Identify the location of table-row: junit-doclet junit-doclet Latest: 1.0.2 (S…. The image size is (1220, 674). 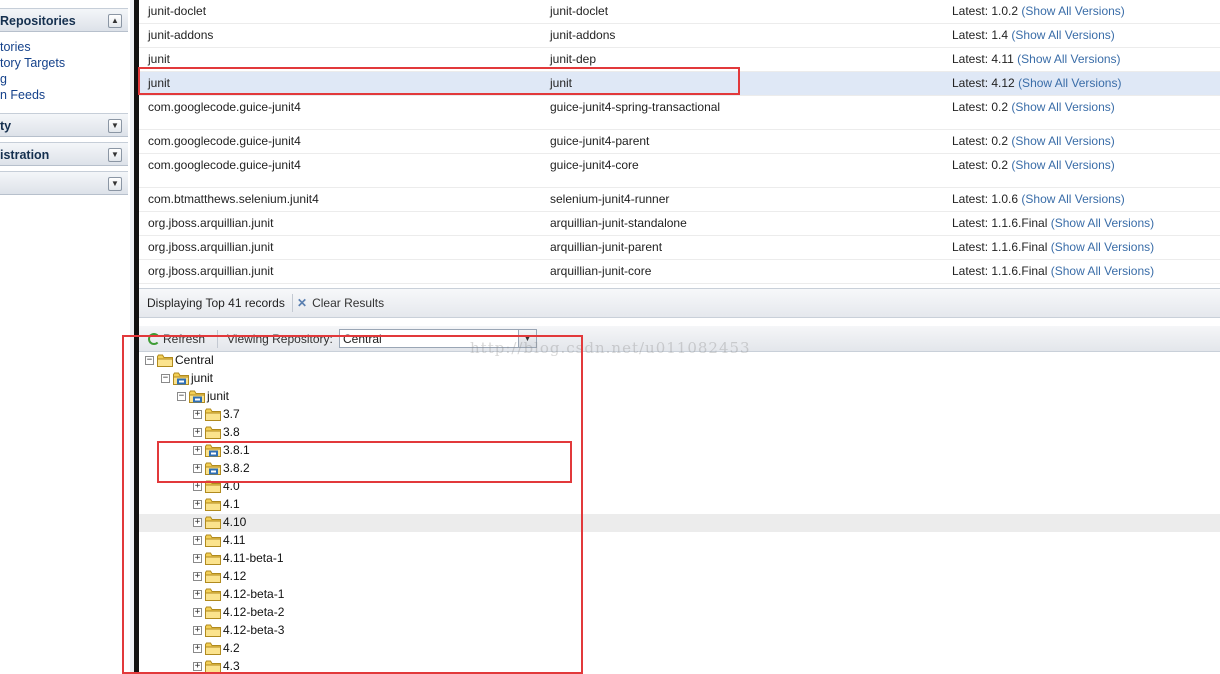
(679, 12).